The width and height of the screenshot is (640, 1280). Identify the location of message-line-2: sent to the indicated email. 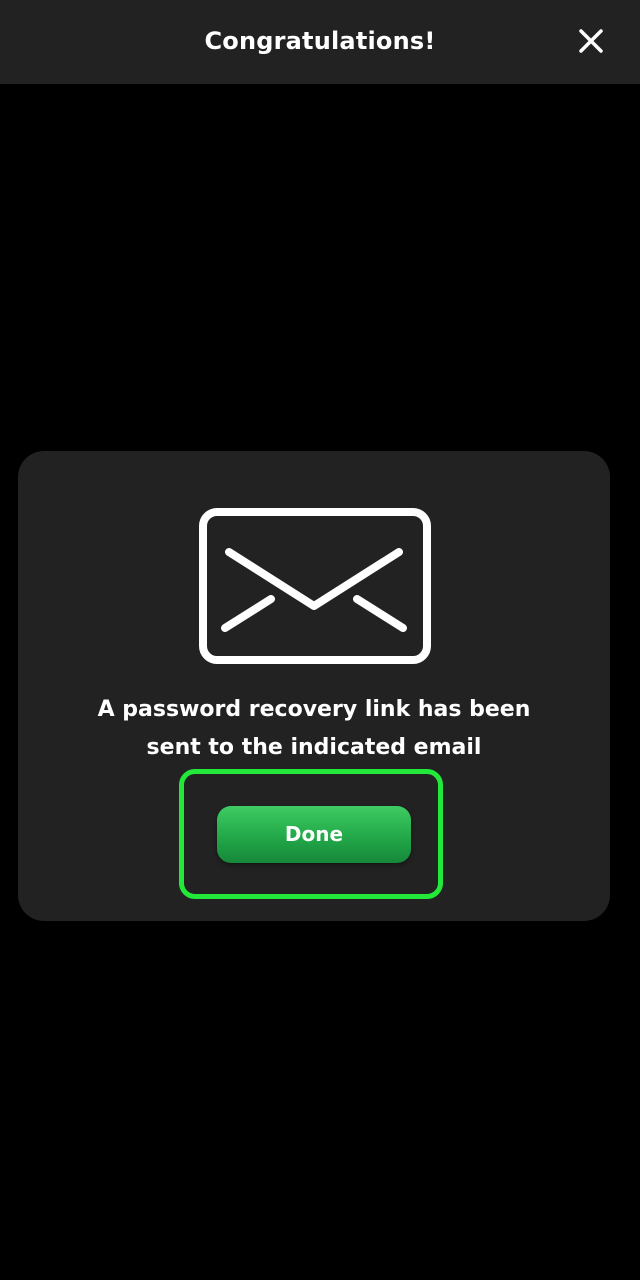
(314, 747).